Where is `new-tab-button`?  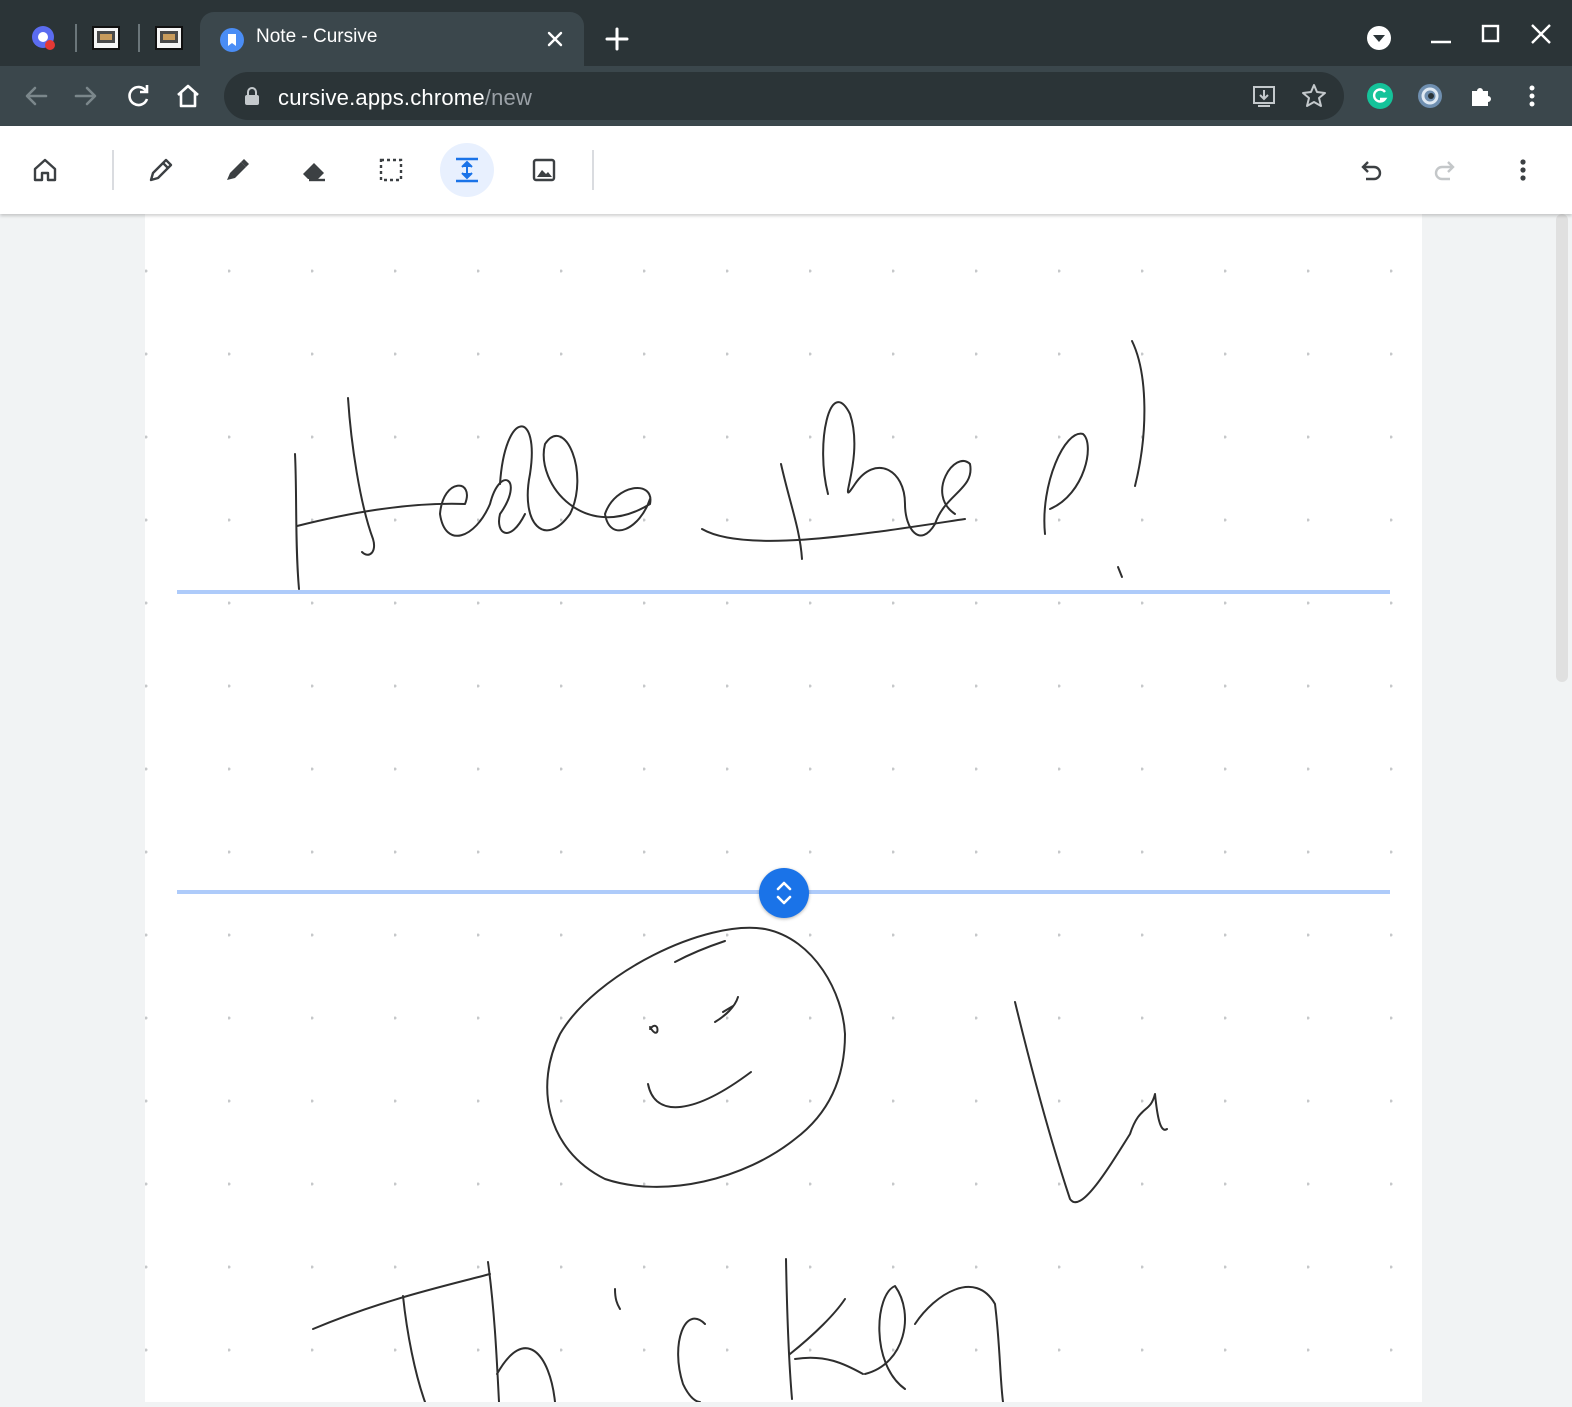
new-tab-button is located at coordinates (617, 39).